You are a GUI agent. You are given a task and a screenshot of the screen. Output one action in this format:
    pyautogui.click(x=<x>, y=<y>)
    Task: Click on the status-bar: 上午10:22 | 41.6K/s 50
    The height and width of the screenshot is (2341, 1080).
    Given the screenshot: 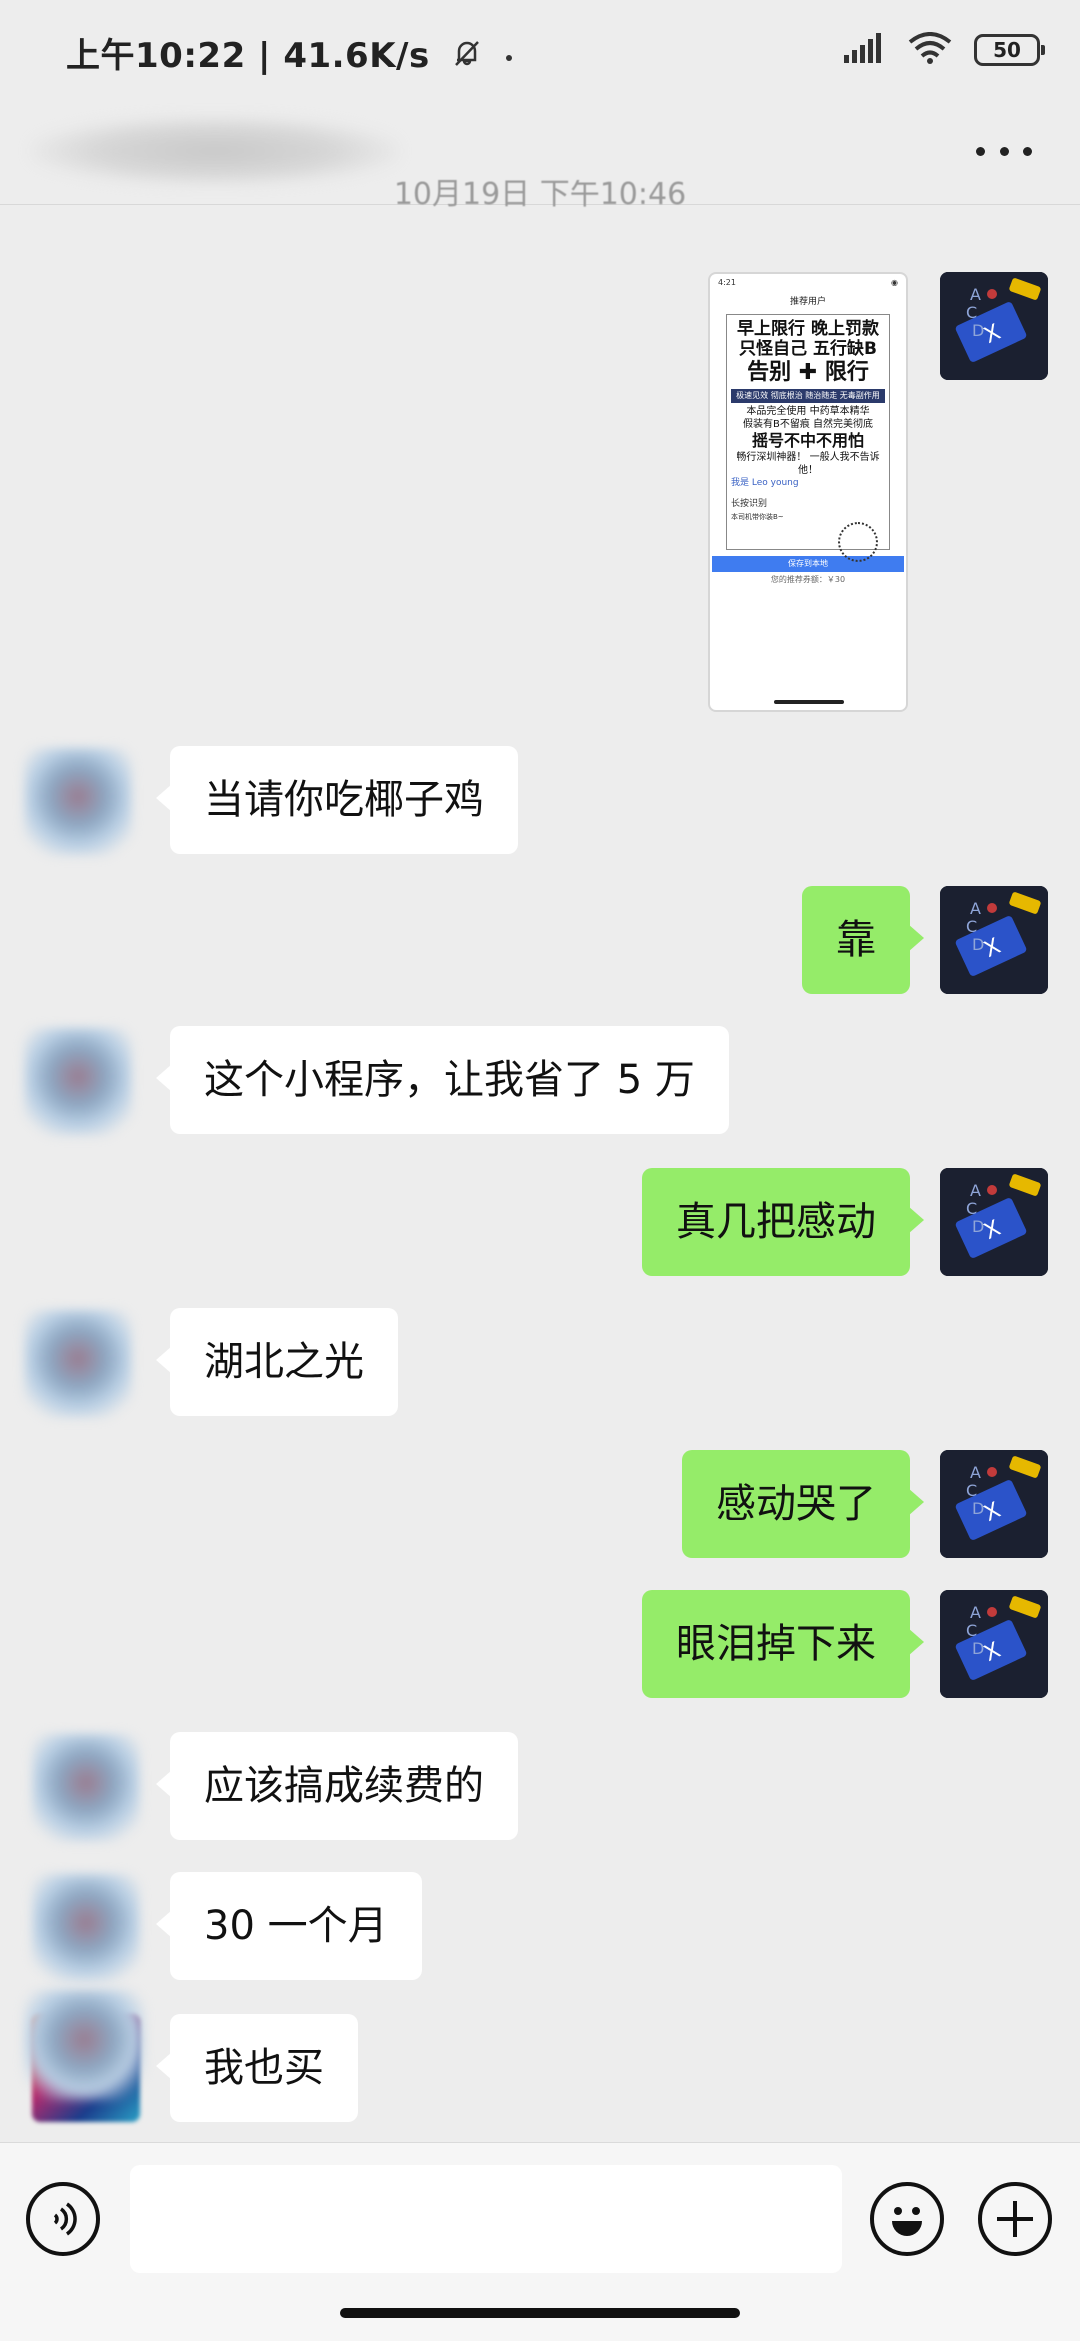 What is the action you would take?
    pyautogui.click(x=540, y=50)
    